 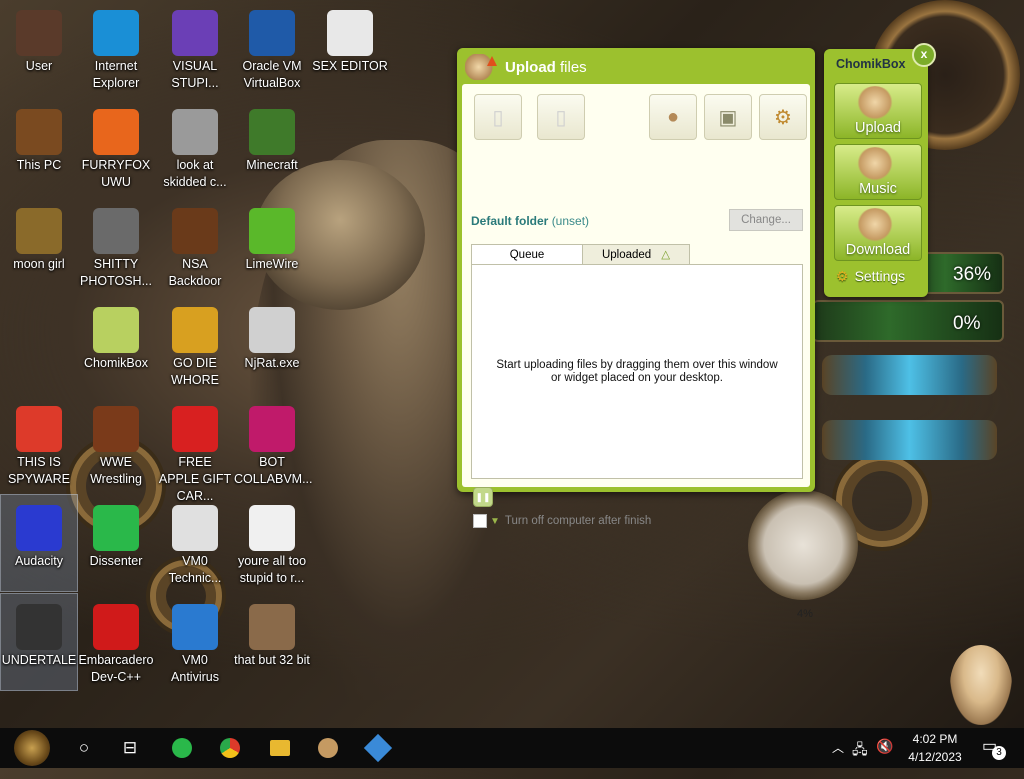 What do you see at coordinates (39, 132) in the screenshot?
I see `this-pc-icon` at bounding box center [39, 132].